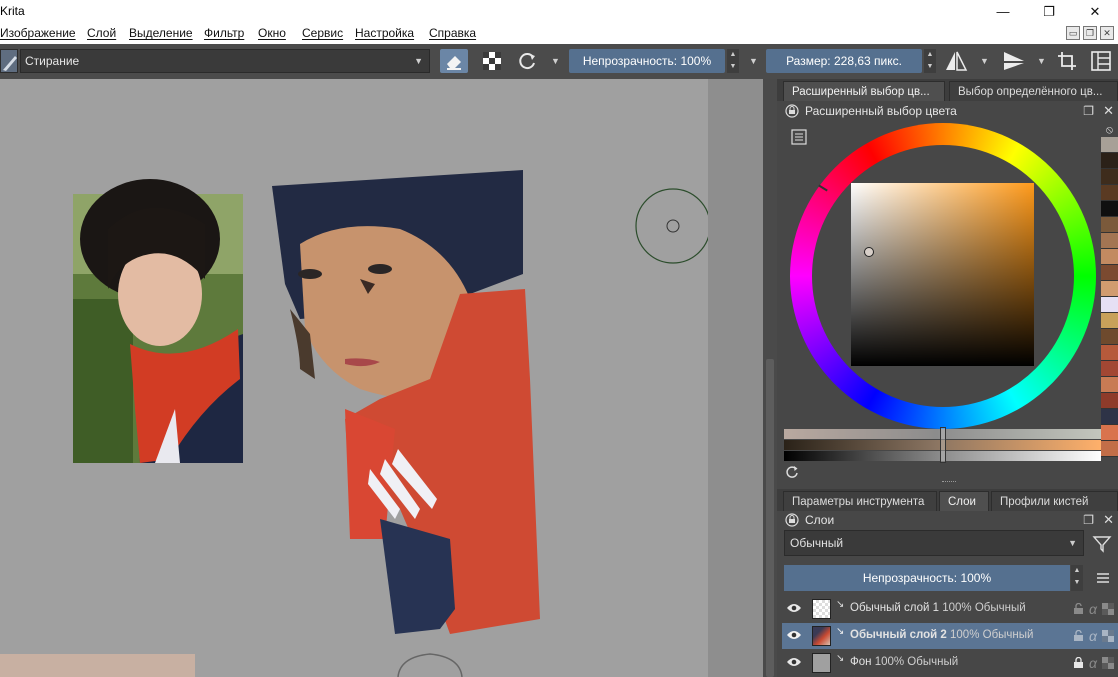 This screenshot has height=677, width=1118. What do you see at coordinates (949, 482) in the screenshot?
I see `splitter-handle` at bounding box center [949, 482].